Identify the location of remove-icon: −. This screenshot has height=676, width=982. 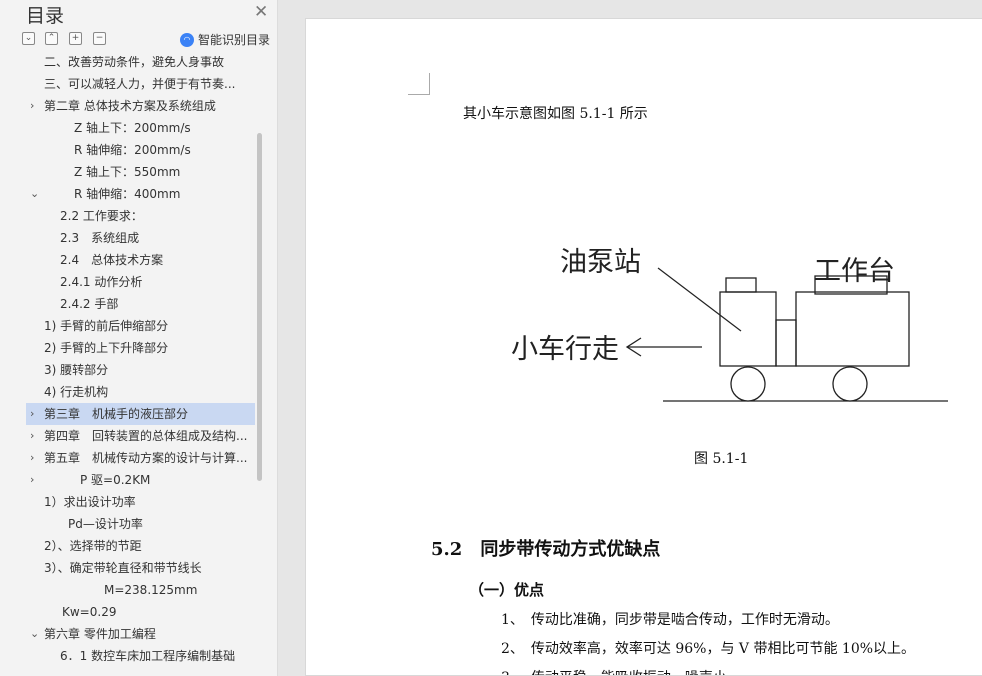
(99, 38).